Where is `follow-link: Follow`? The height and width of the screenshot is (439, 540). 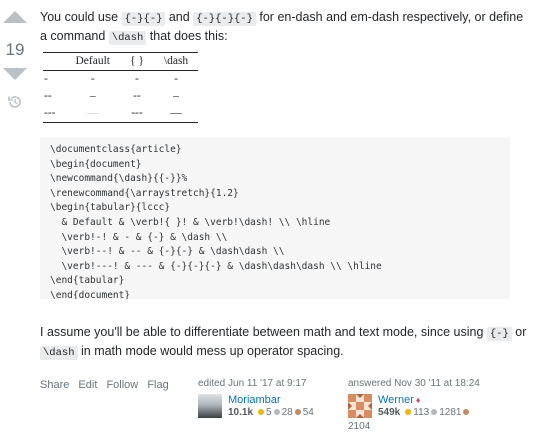
follow-link: Follow is located at coordinates (122, 385).